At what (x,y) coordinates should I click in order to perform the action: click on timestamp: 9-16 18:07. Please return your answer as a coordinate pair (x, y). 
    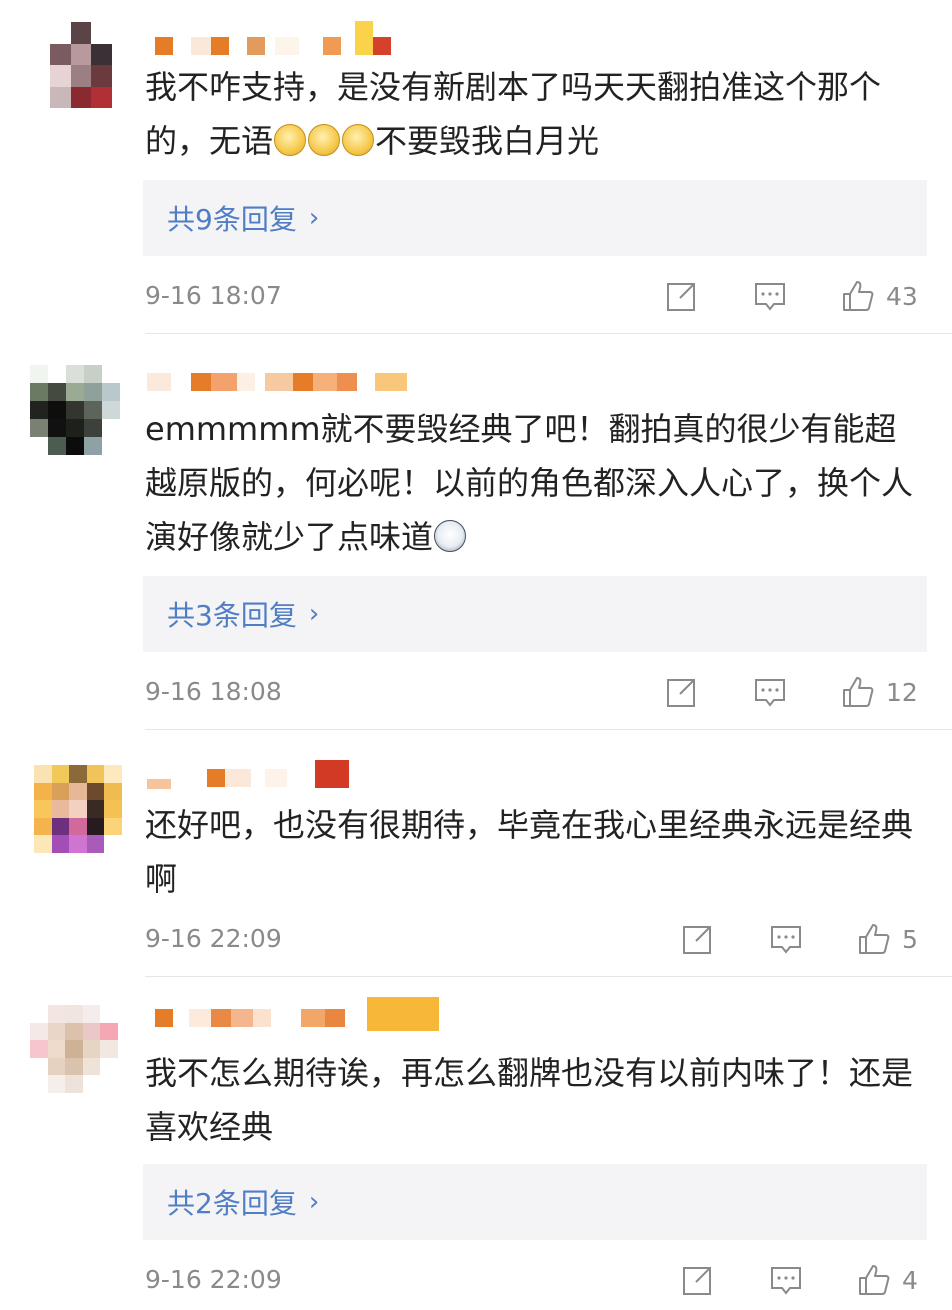
    Looking at the image, I should click on (213, 295).